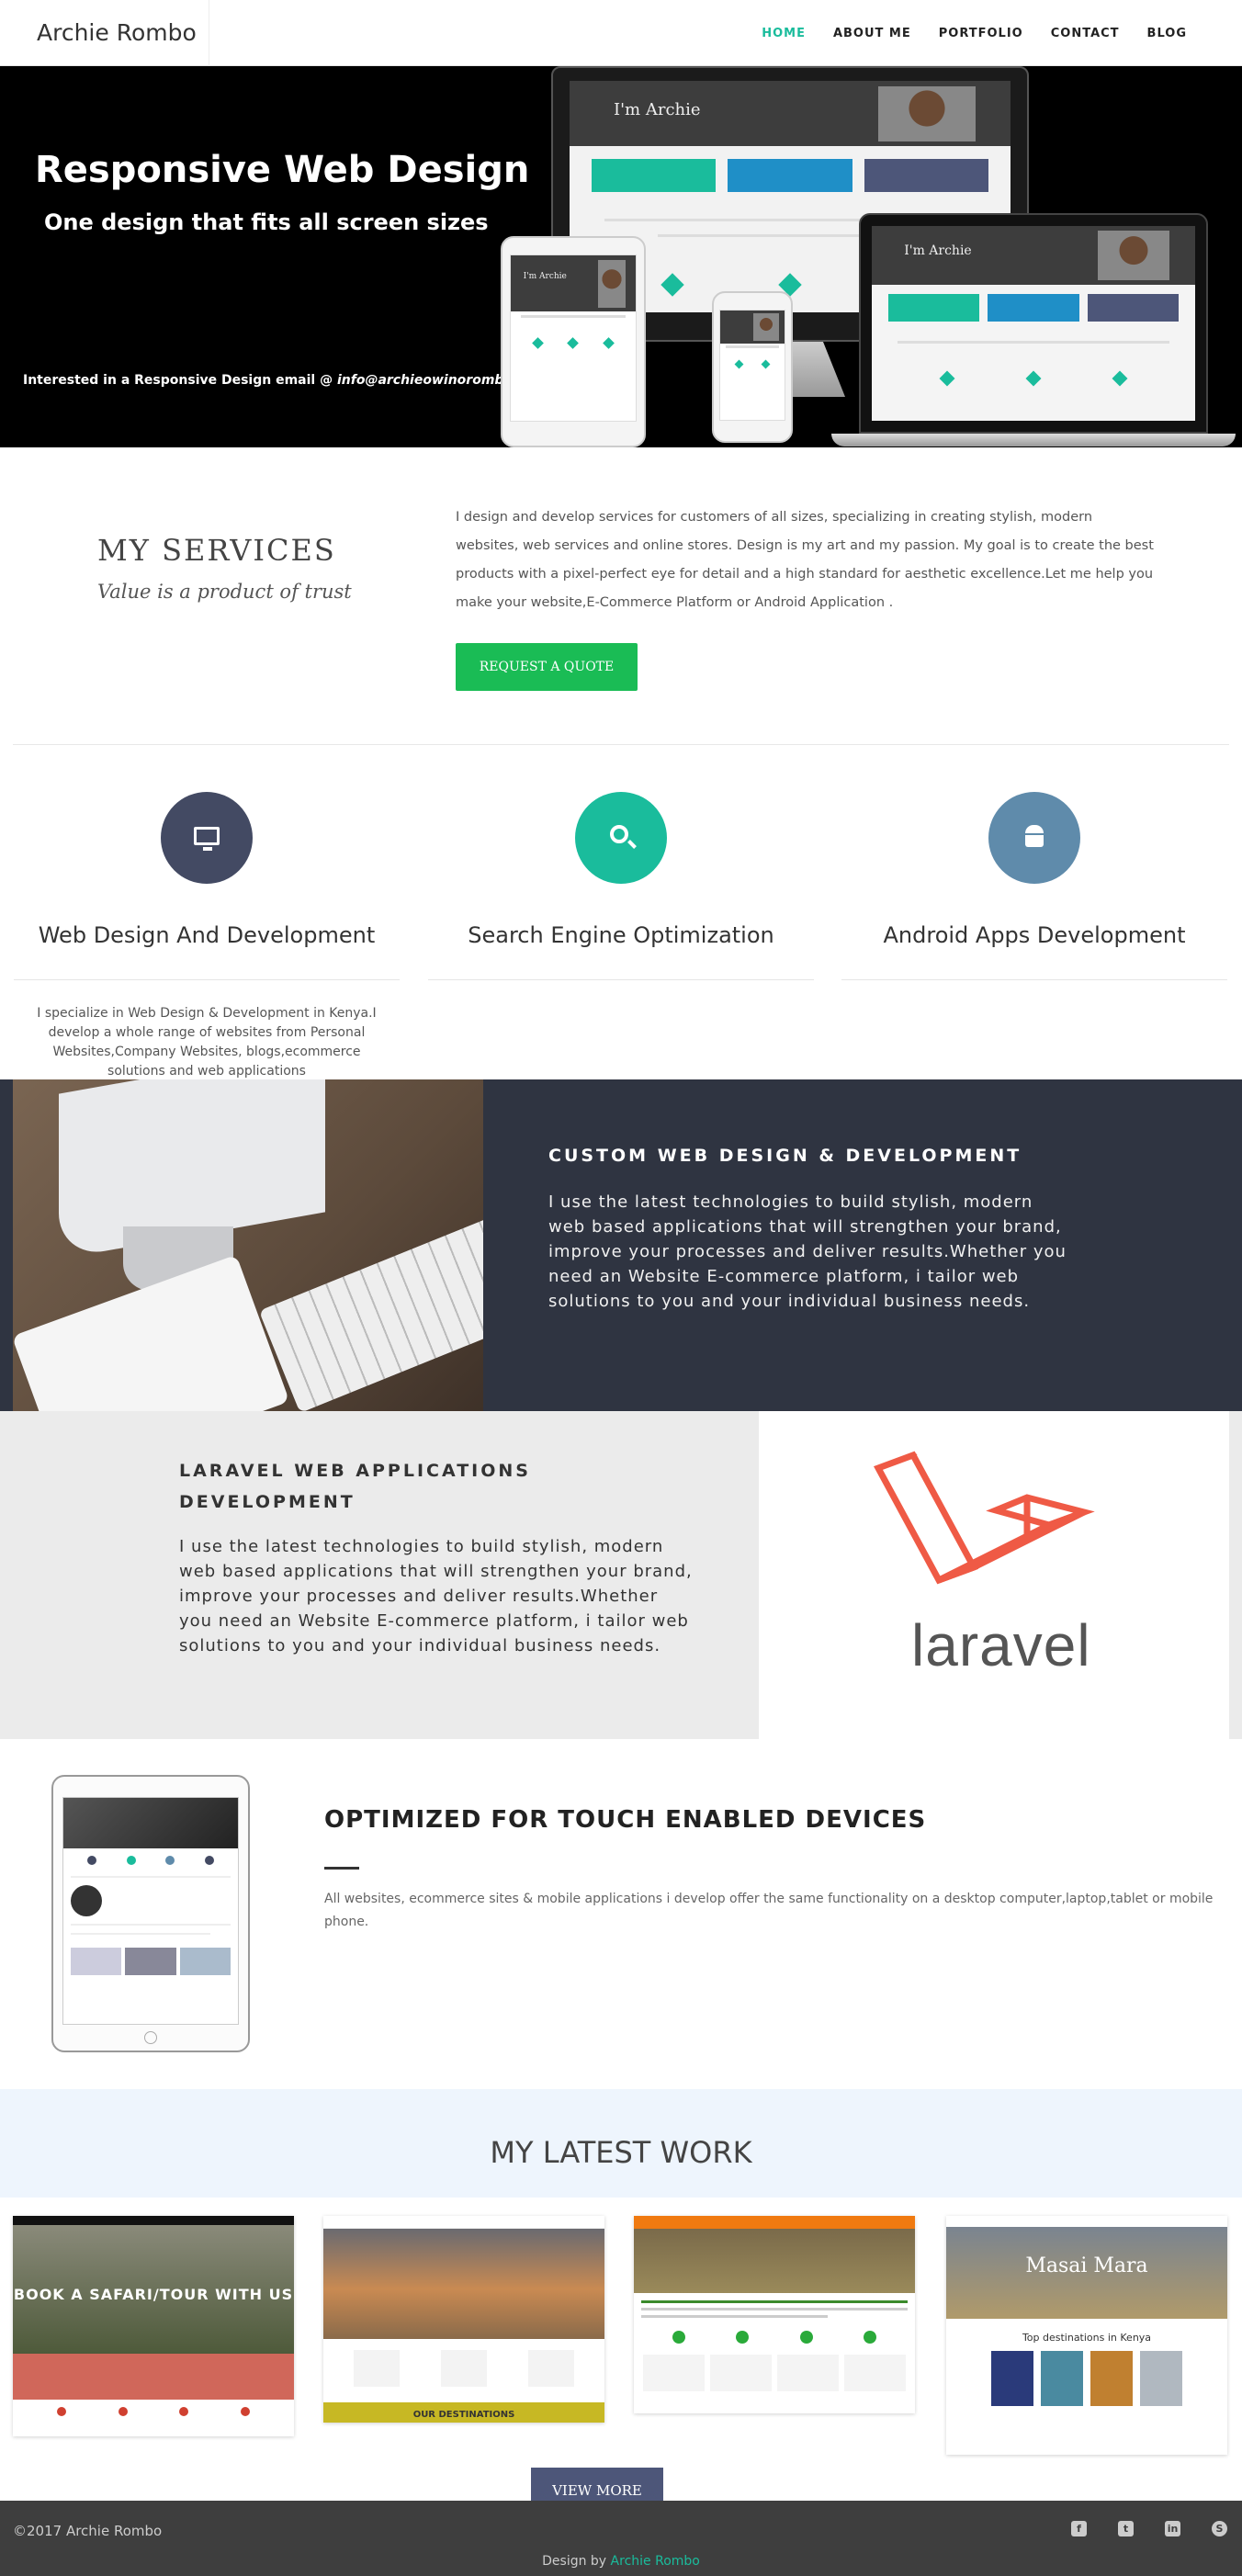  What do you see at coordinates (355, 1486) in the screenshot?
I see `laravel-title: LARAVEL WEB APPLICATIONS DEVELOPMENT` at bounding box center [355, 1486].